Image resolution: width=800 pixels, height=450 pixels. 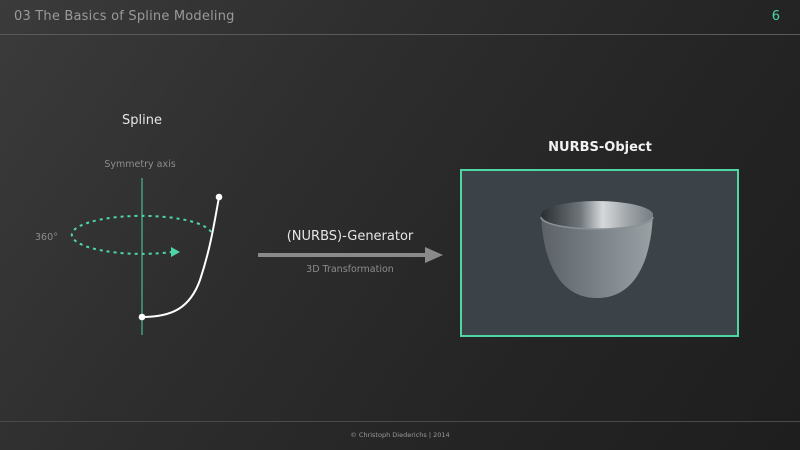 I want to click on bowl-render-image, so click(x=597, y=249).